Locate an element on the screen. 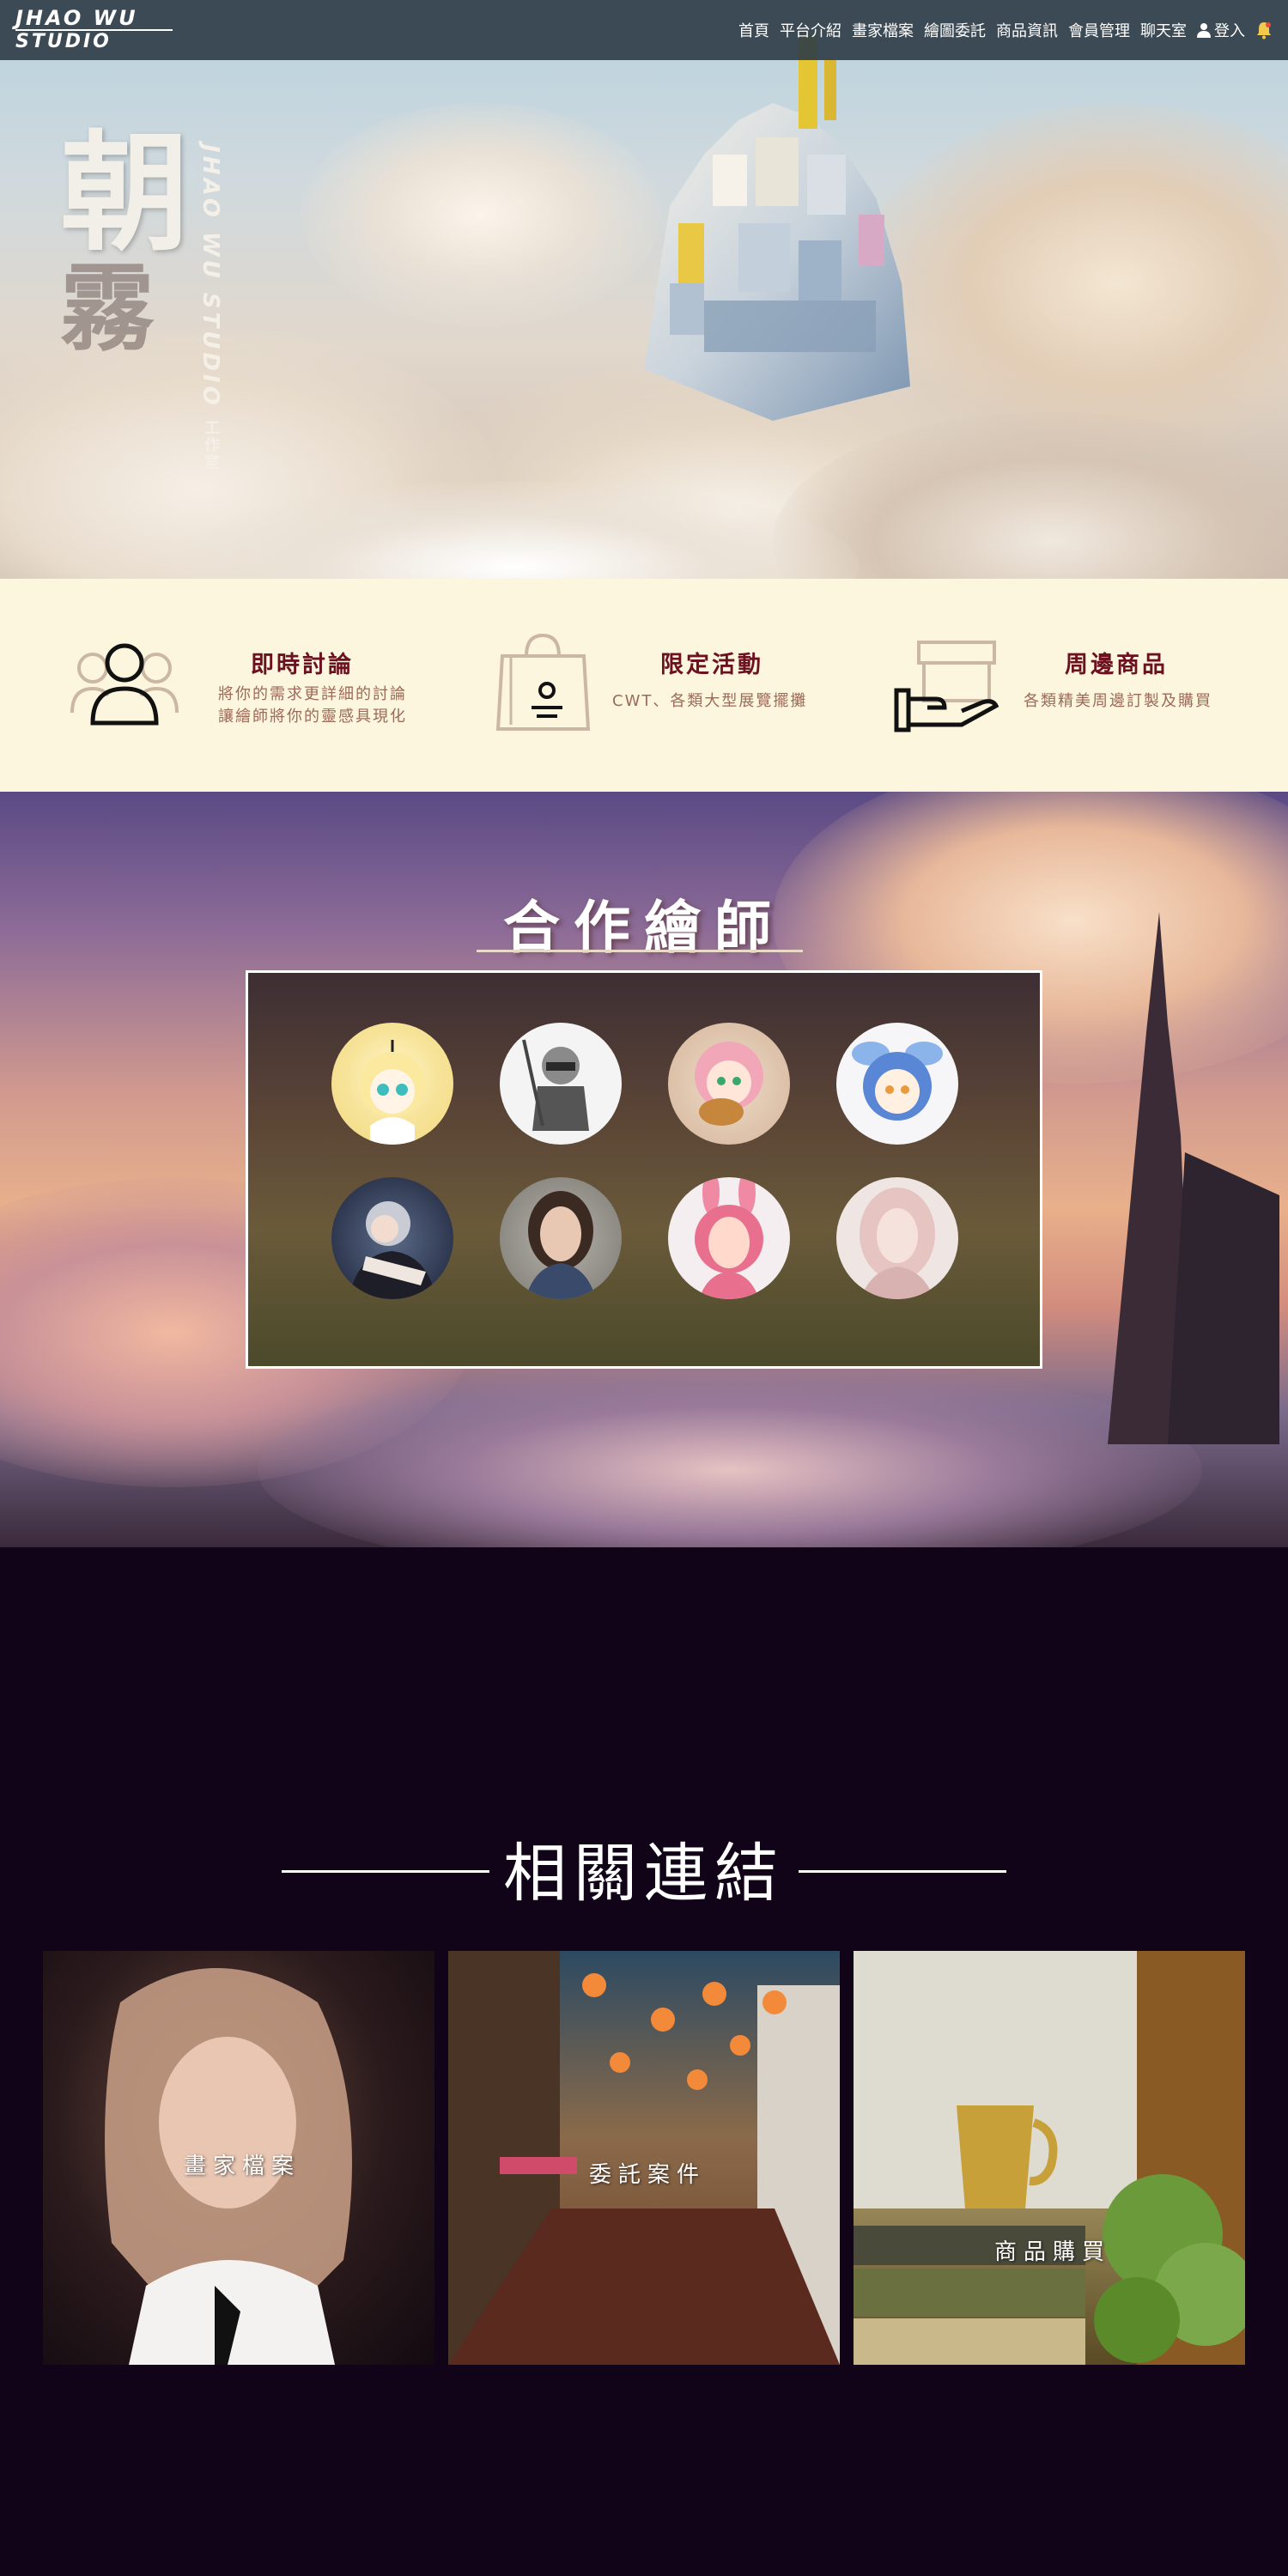 This screenshot has width=1288, height=2576. hero-title-char-1: 朝 is located at coordinates (125, 193).